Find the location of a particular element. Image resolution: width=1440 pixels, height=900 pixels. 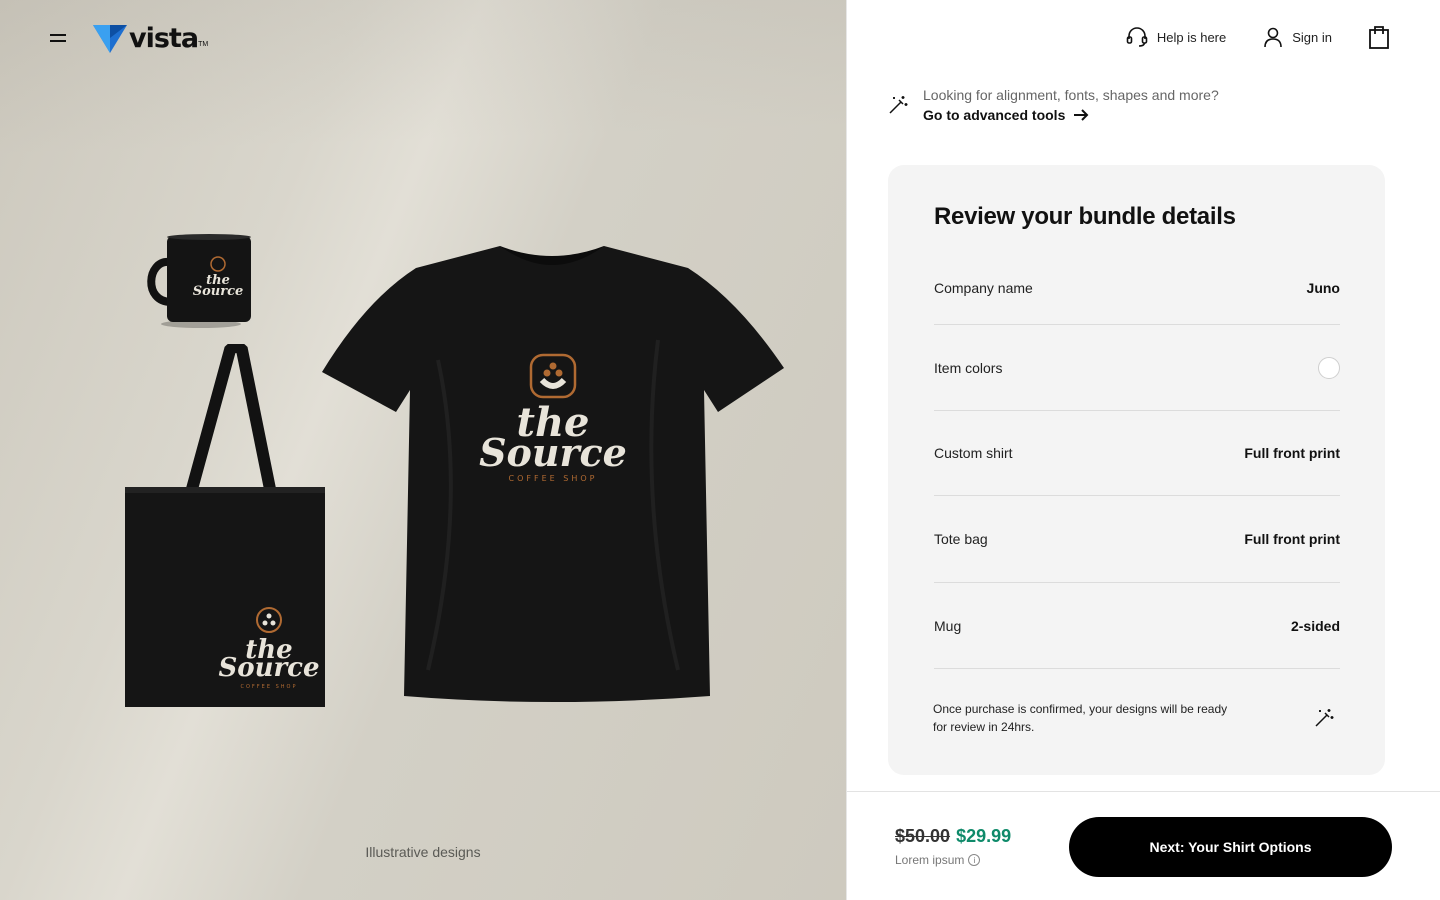

headset-icon is located at coordinates (1137, 37).